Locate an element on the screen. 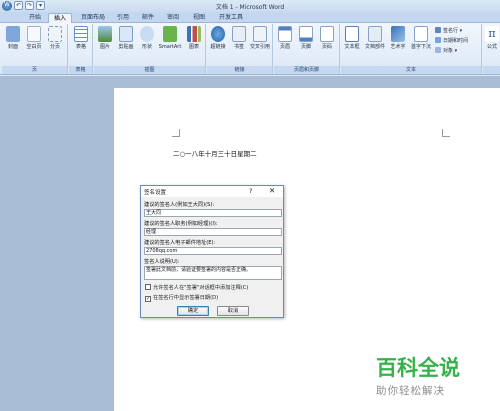 Image resolution: width=500 pixels, height=411 pixels. pages-group: 封面 空白页 分页 页 is located at coordinates (35, 49).